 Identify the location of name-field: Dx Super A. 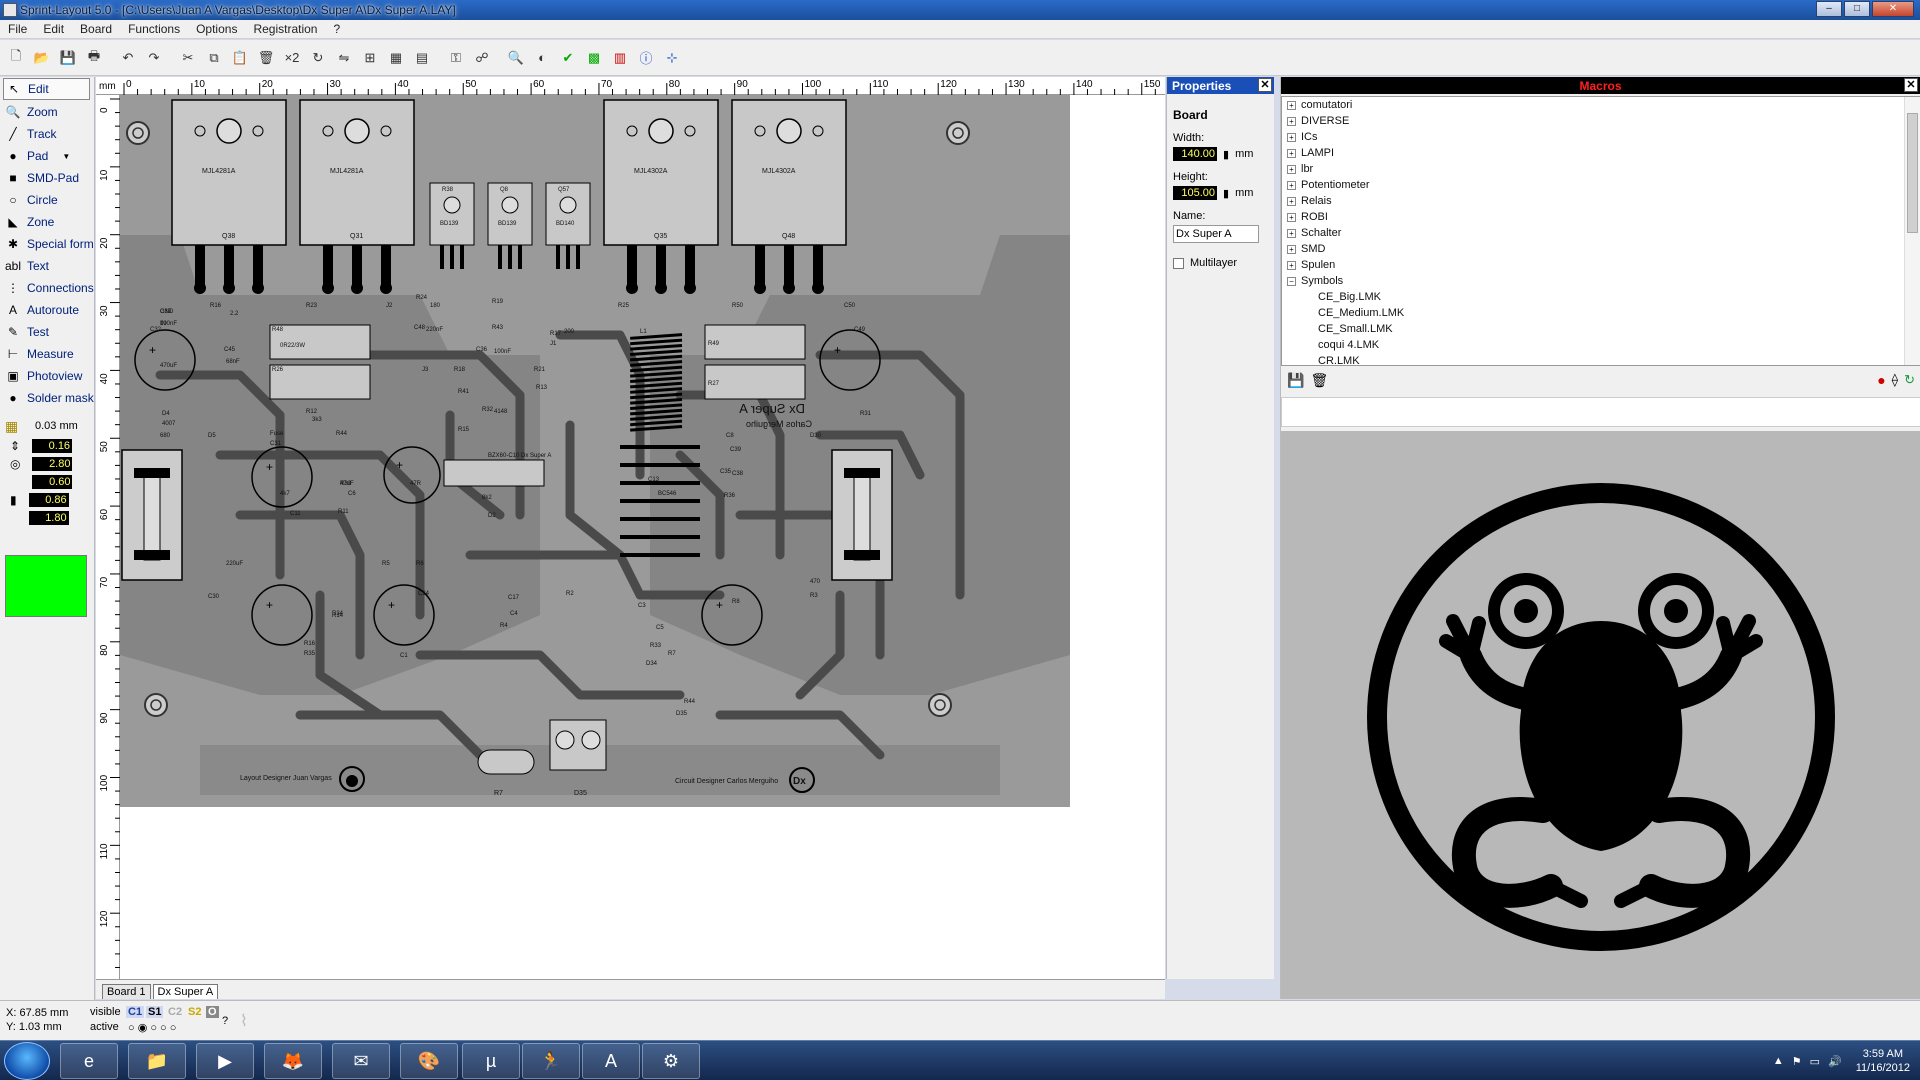
(1216, 234).